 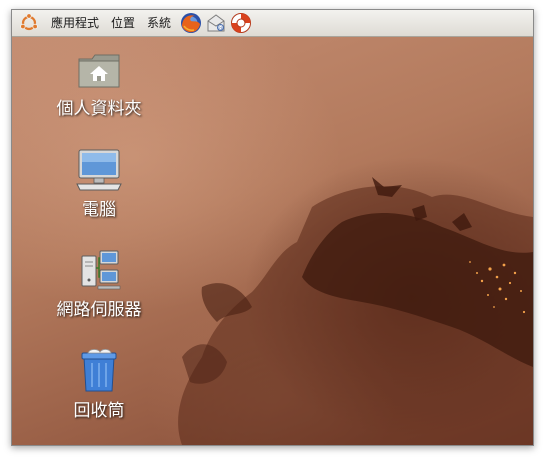 I want to click on trash-icon, so click(x=99, y=370).